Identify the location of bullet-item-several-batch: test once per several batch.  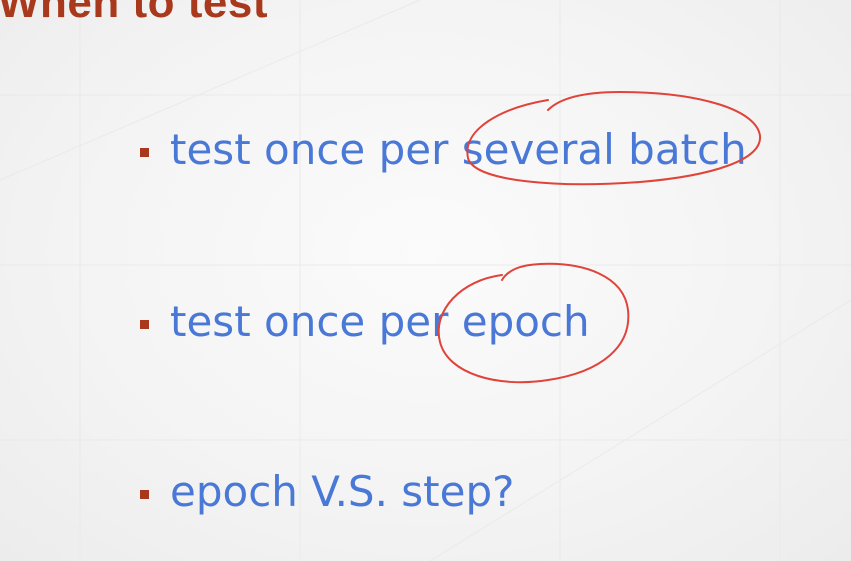
(443, 150).